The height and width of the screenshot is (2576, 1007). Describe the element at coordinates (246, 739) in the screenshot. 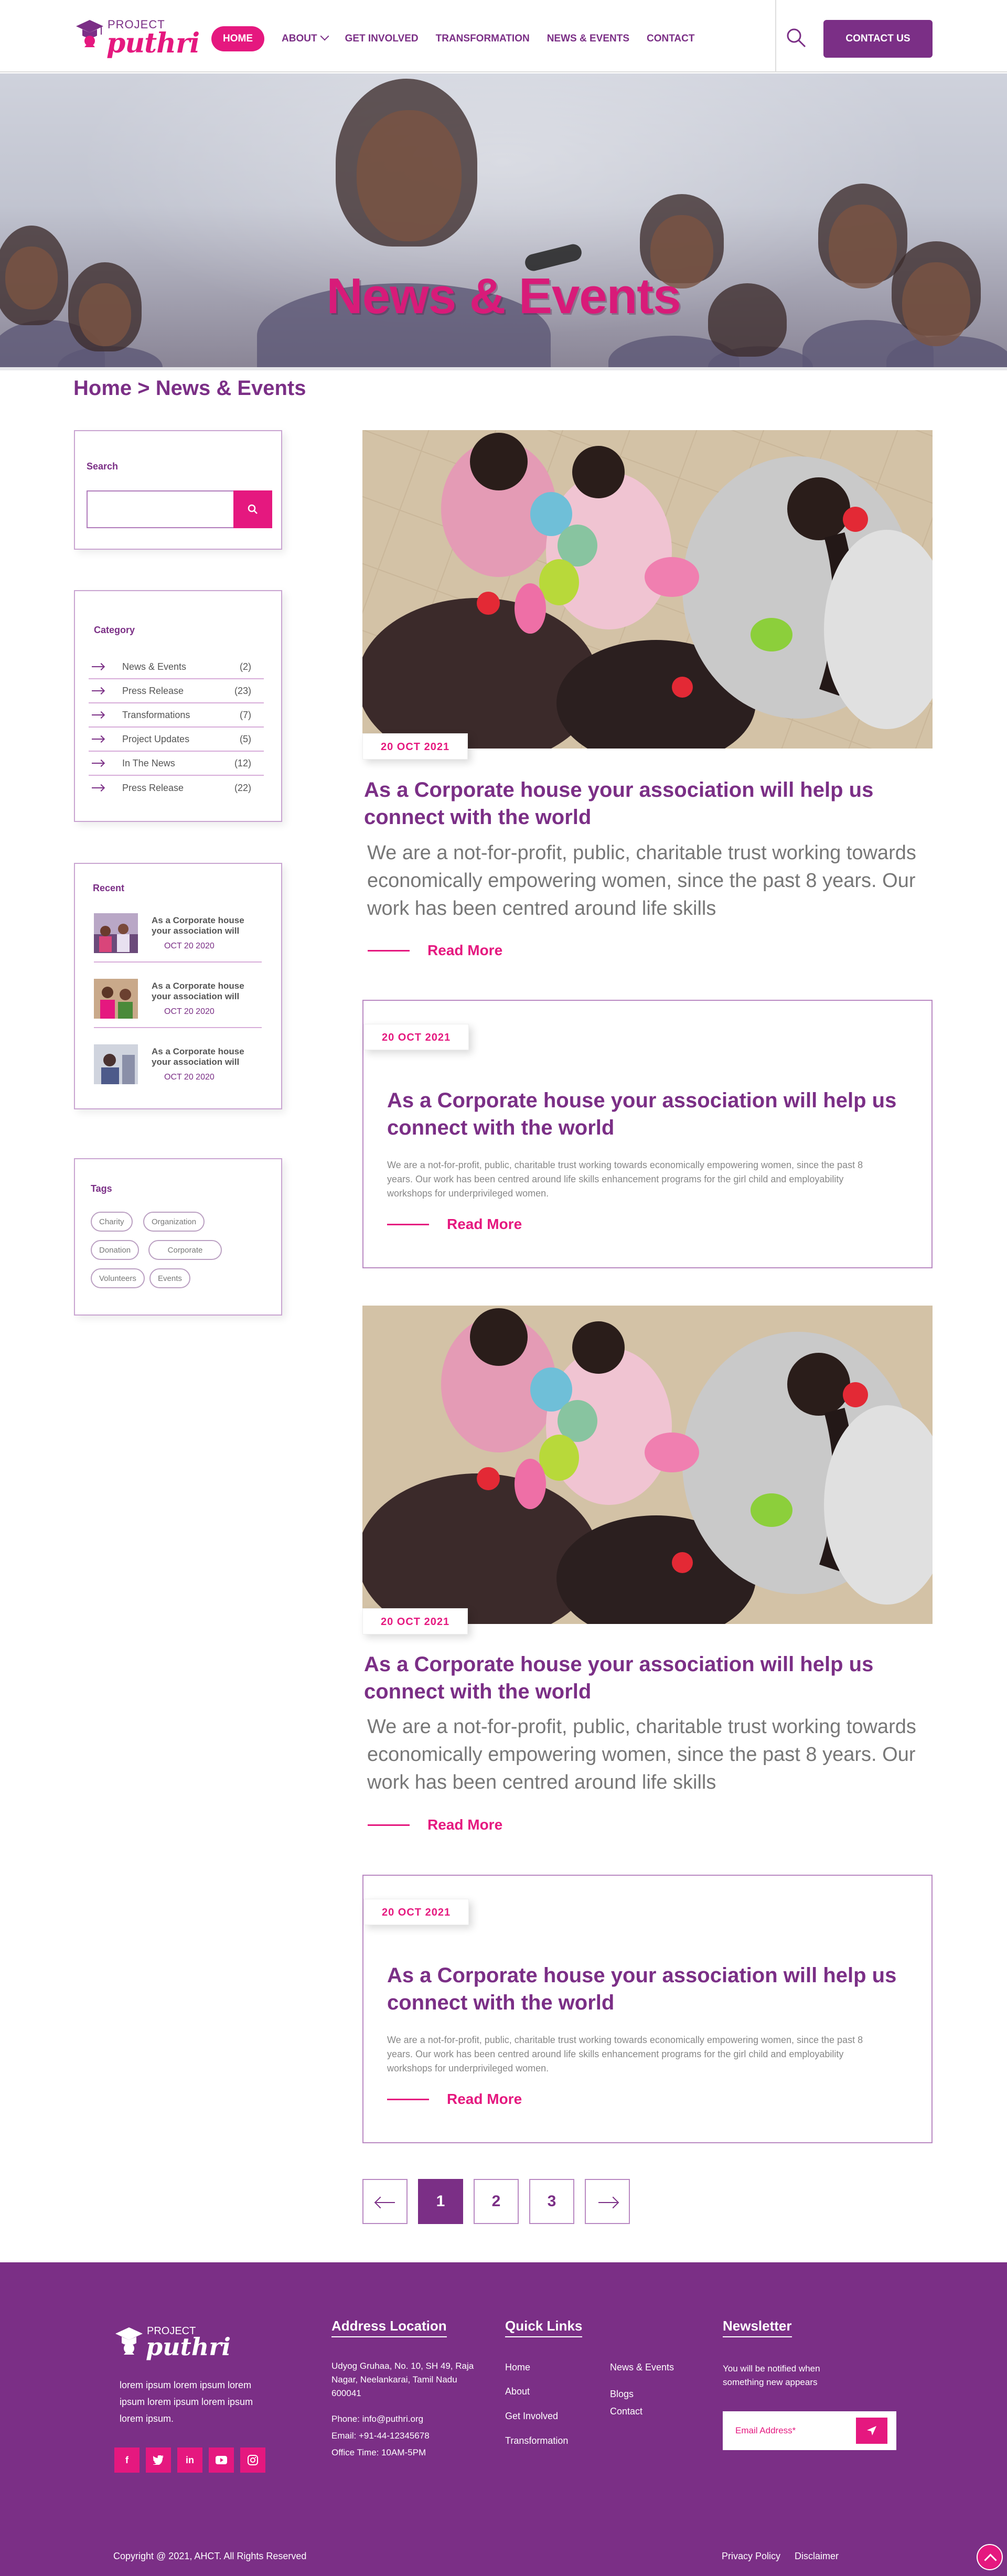

I see `category-count: (5)` at that location.